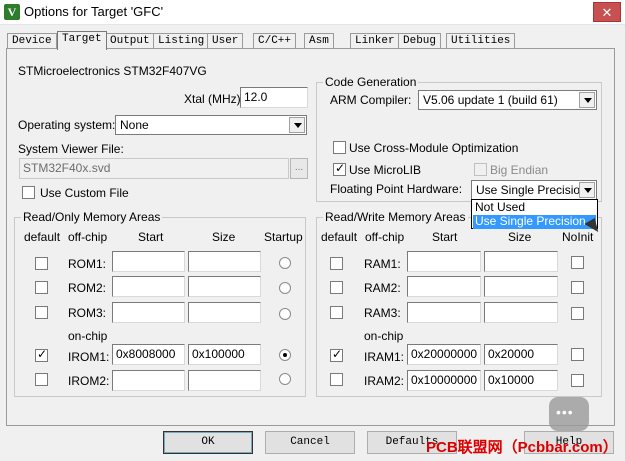 The image size is (625, 461). Describe the element at coordinates (151, 237) in the screenshot. I see `ro-header-start: Start` at that location.